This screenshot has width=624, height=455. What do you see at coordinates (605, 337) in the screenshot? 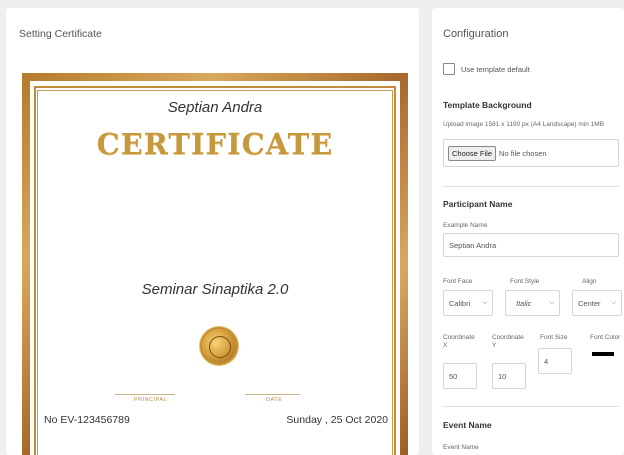
I see `font-color-label: Font Color` at bounding box center [605, 337].